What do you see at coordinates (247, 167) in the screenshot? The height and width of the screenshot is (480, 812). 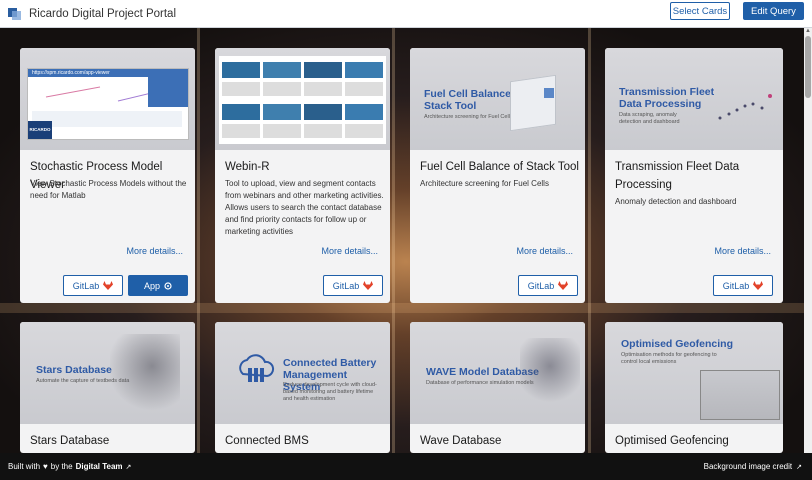 I see `card-title: Webin-R` at bounding box center [247, 167].